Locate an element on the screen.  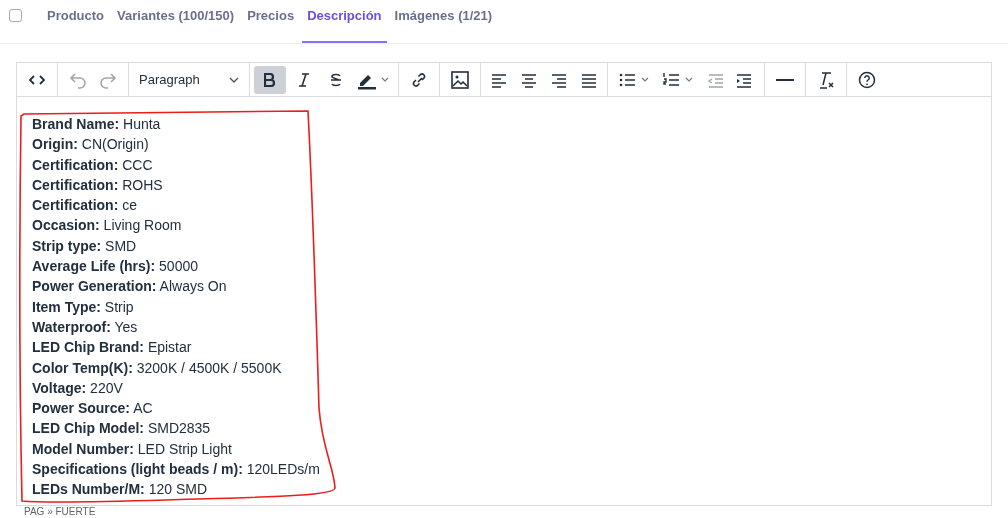
spec-line: LED Chip Brand: Epistar is located at coordinates (112, 348).